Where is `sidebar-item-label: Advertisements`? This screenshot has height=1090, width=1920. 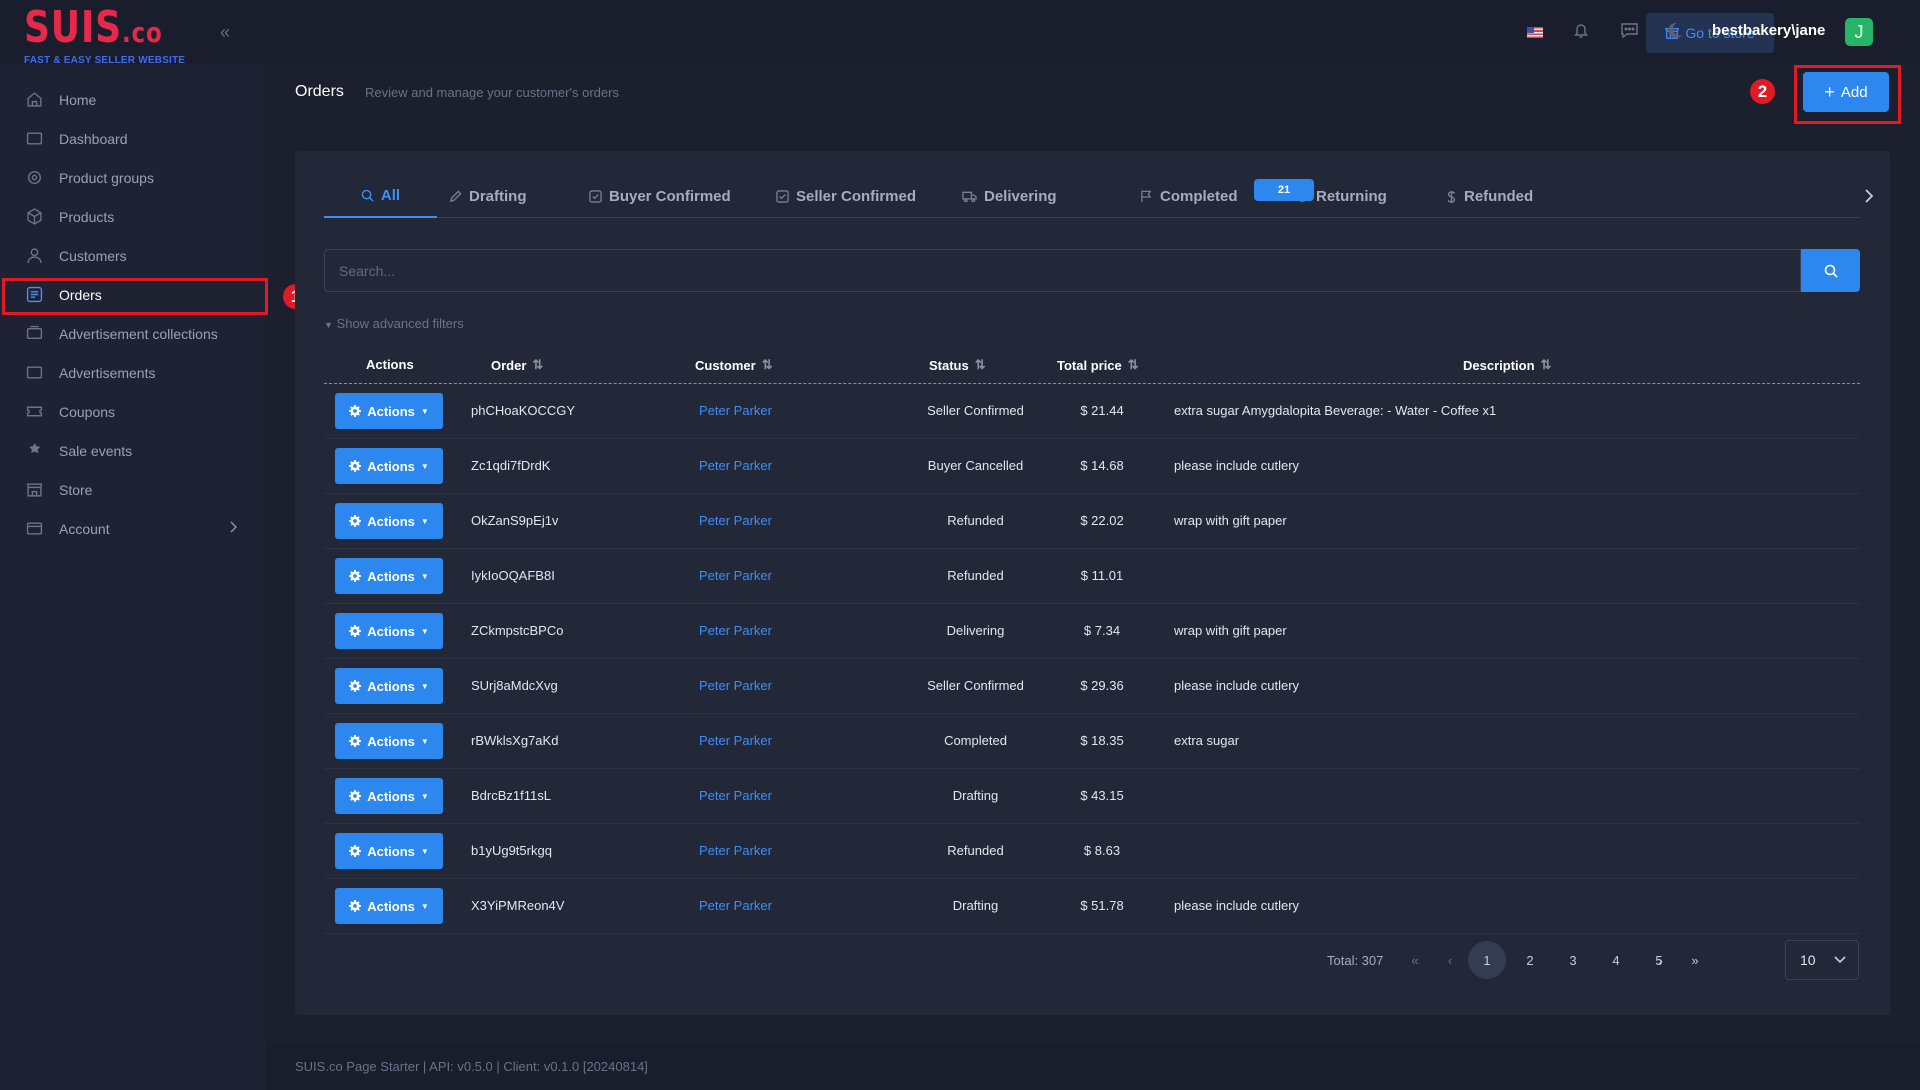
sidebar-item-label: Advertisements is located at coordinates (107, 372).